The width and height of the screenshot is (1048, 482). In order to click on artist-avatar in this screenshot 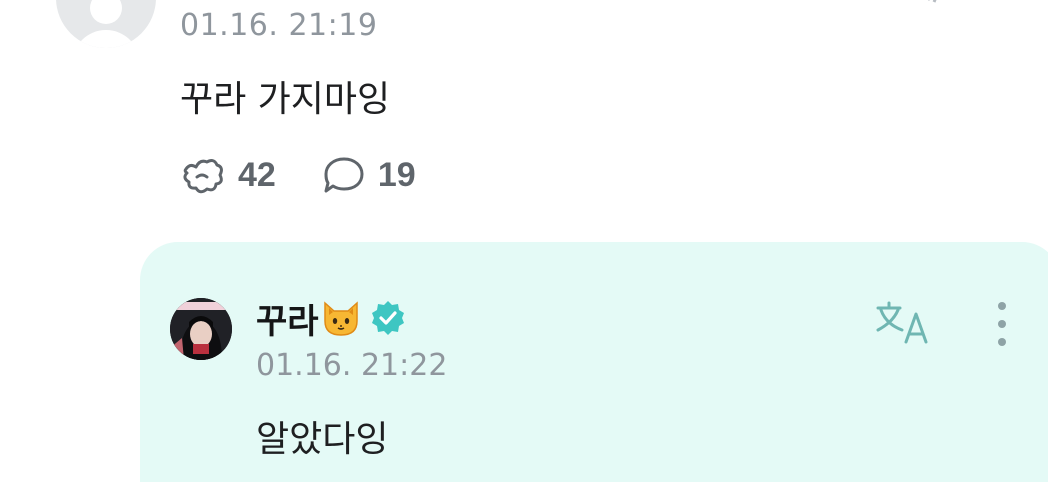, I will do `click(201, 329)`.